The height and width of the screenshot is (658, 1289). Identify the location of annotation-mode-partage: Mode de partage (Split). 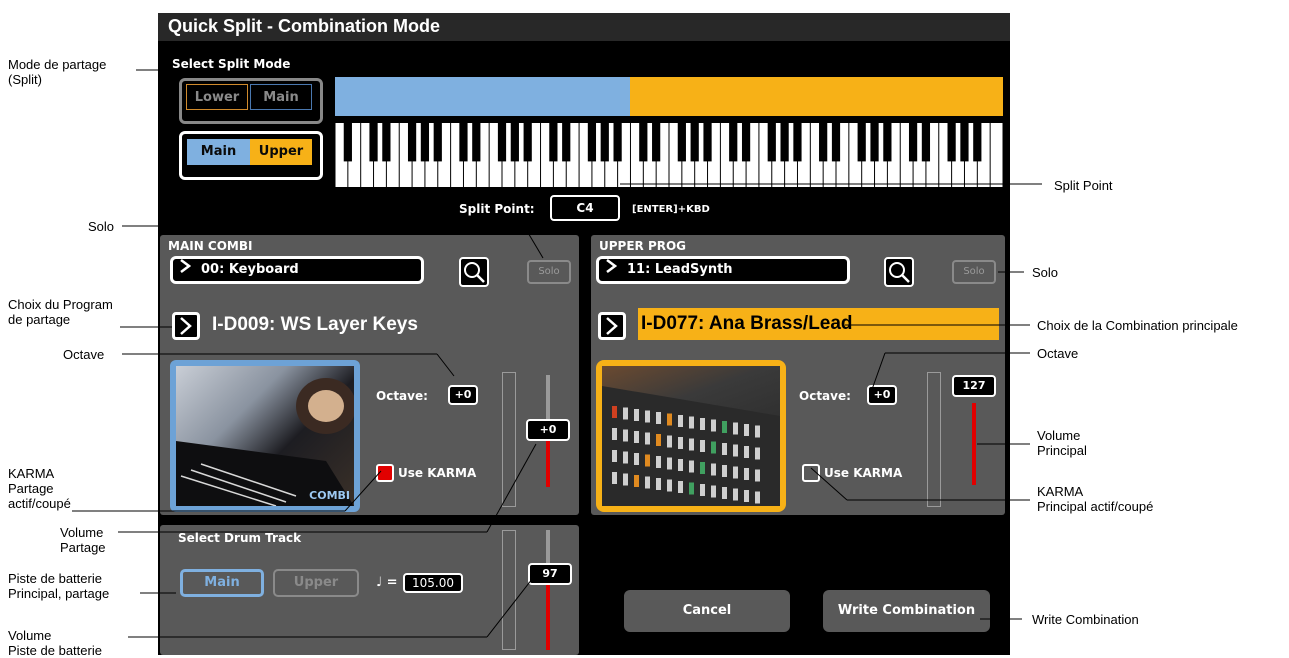
(57, 72).